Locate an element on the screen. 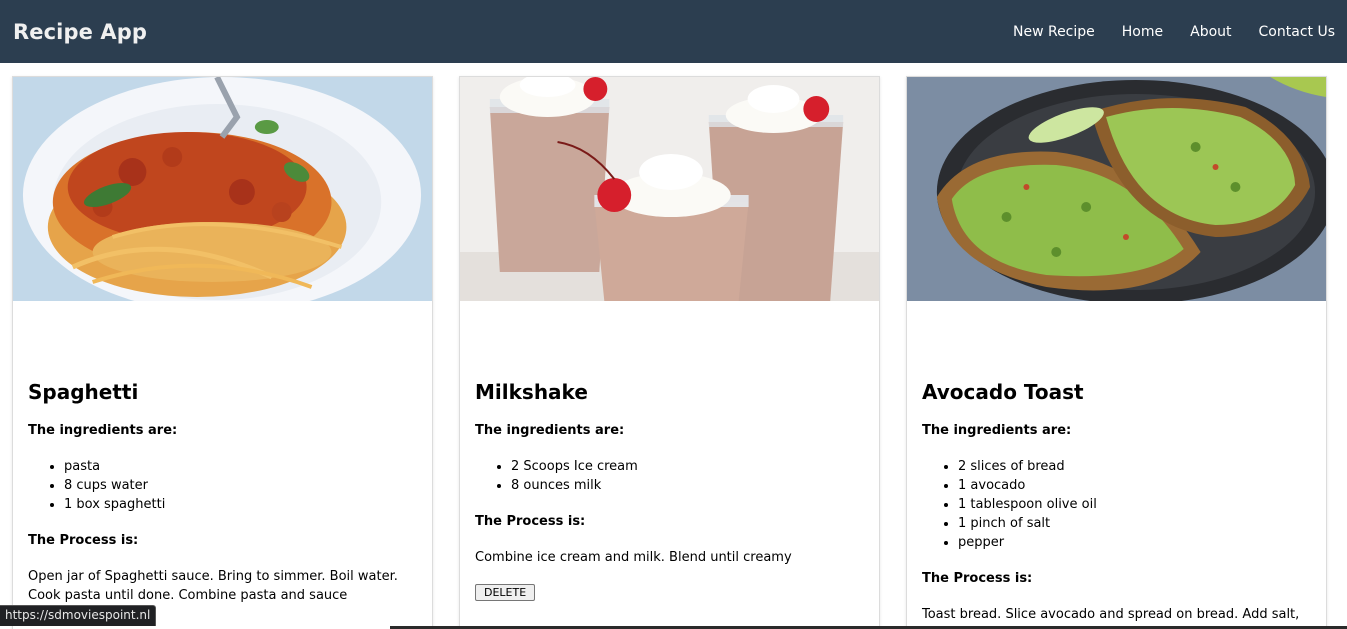  recipe-title: Avocado Toast is located at coordinates (1003, 392).